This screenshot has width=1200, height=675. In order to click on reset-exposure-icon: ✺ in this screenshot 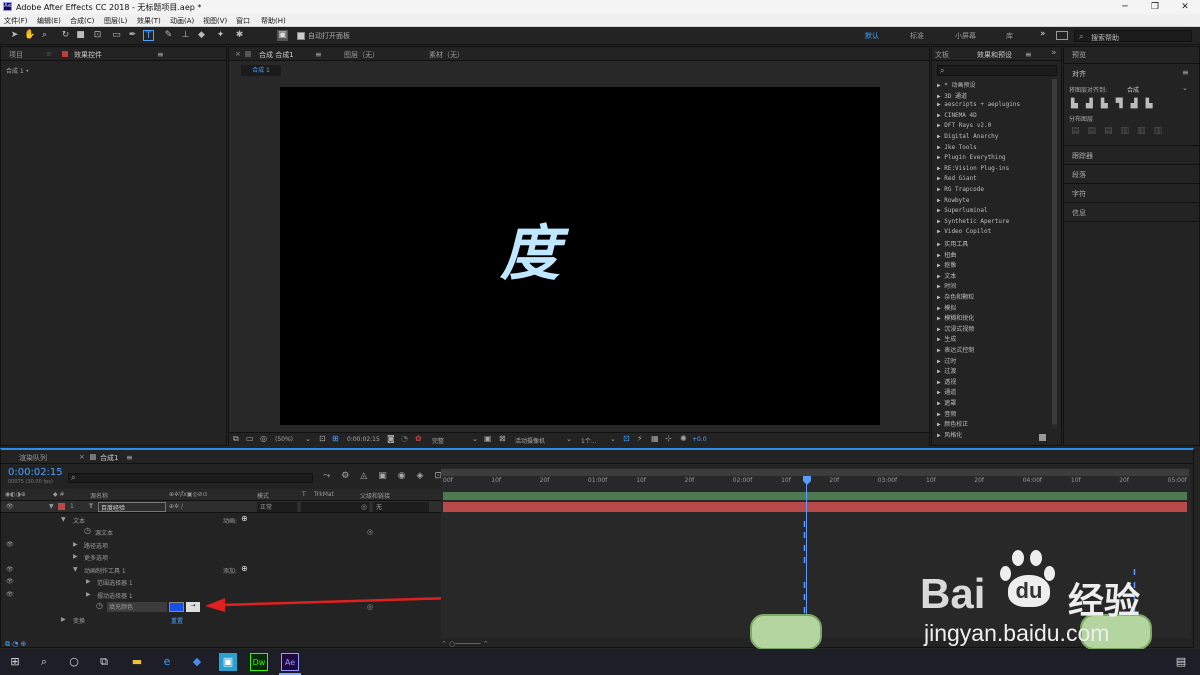, I will do `click(683, 438)`.